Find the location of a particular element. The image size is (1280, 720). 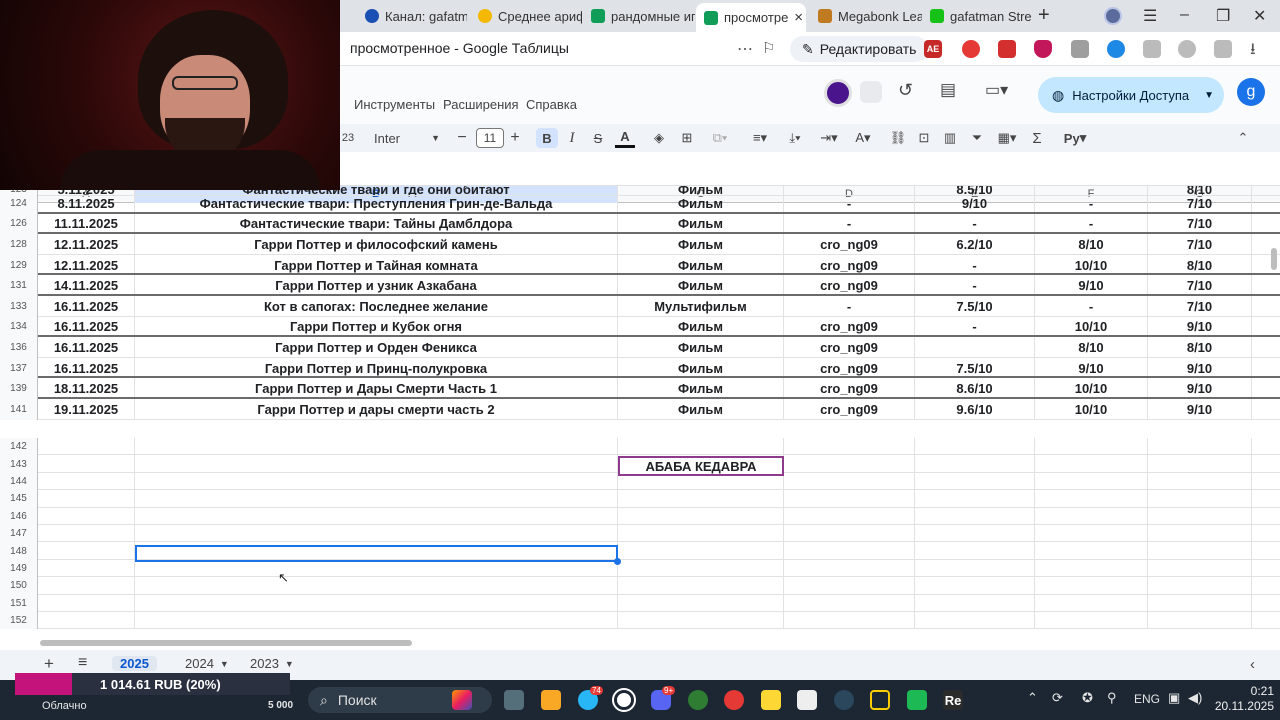

font-size-input: 11 is located at coordinates (490, 138).